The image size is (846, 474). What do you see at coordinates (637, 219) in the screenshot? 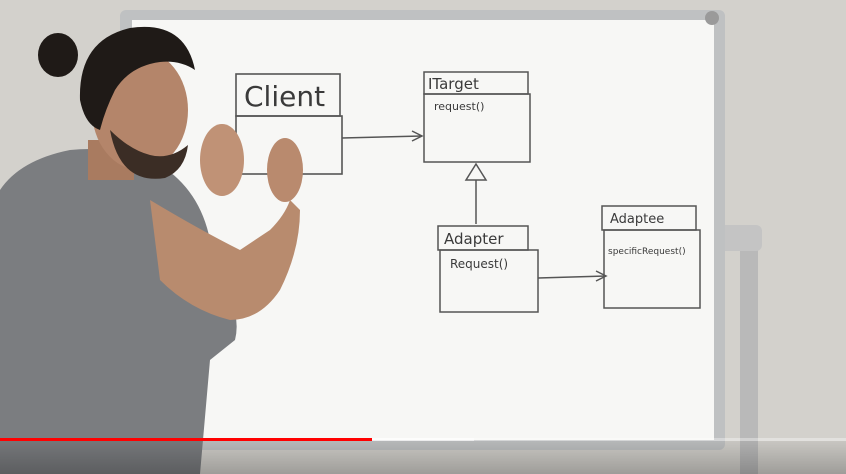
I see `adaptee-label: Adaptee` at bounding box center [637, 219].